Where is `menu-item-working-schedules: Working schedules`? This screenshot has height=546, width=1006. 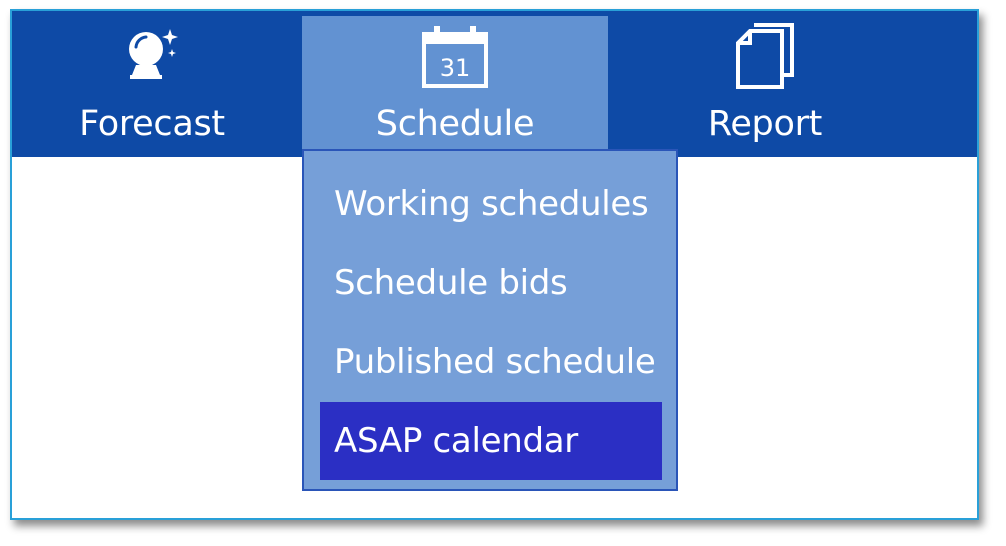
menu-item-working-schedules: Working schedules is located at coordinates (491, 204).